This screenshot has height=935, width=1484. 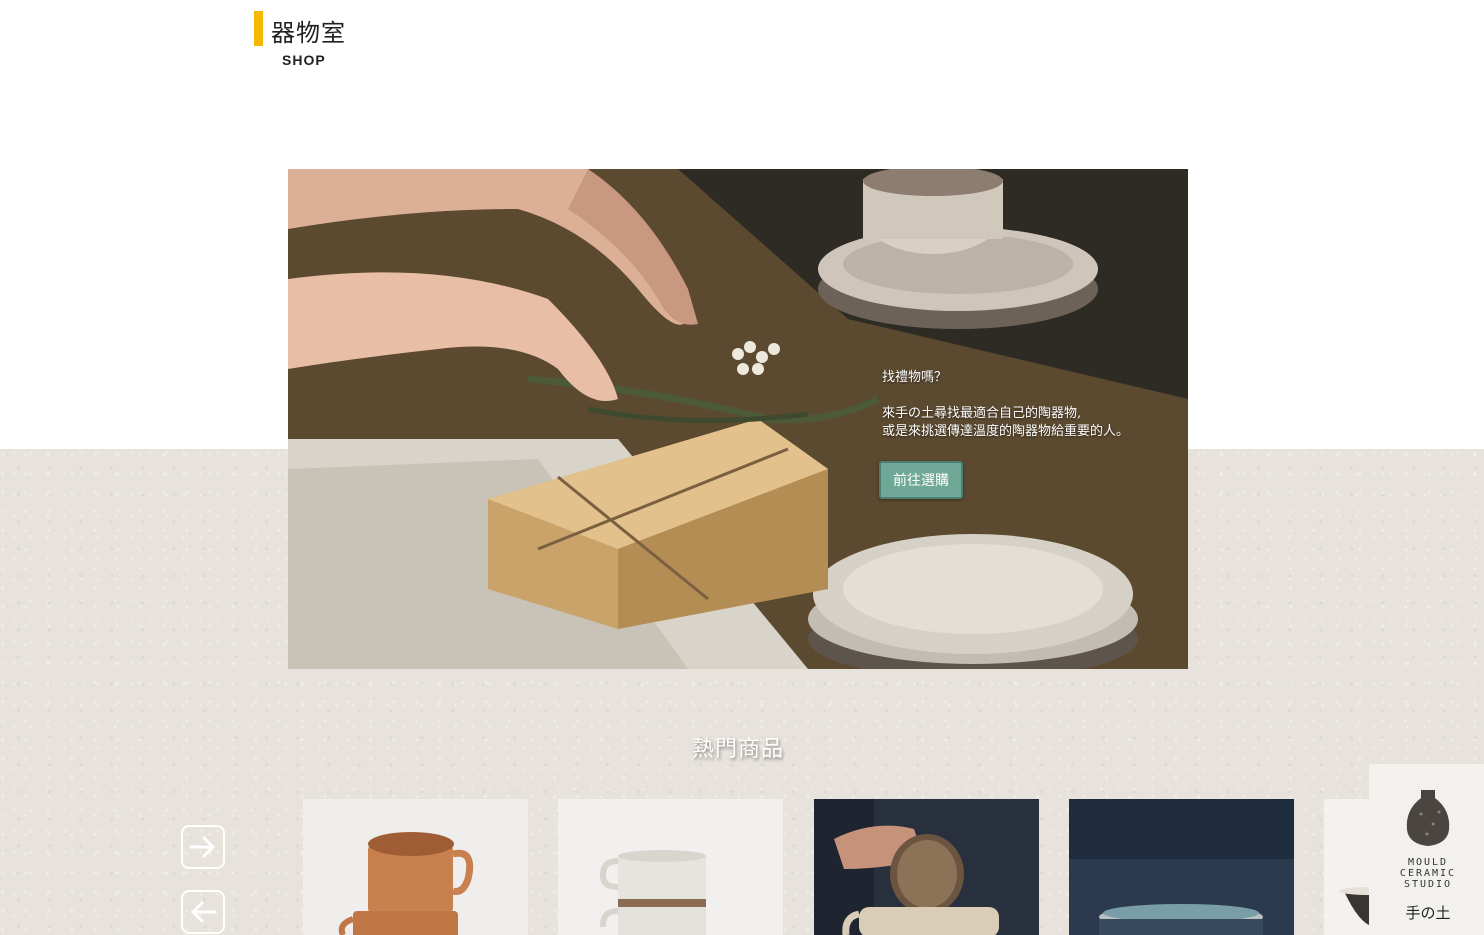 What do you see at coordinates (308, 33) in the screenshot?
I see `logo-title: 器物室` at bounding box center [308, 33].